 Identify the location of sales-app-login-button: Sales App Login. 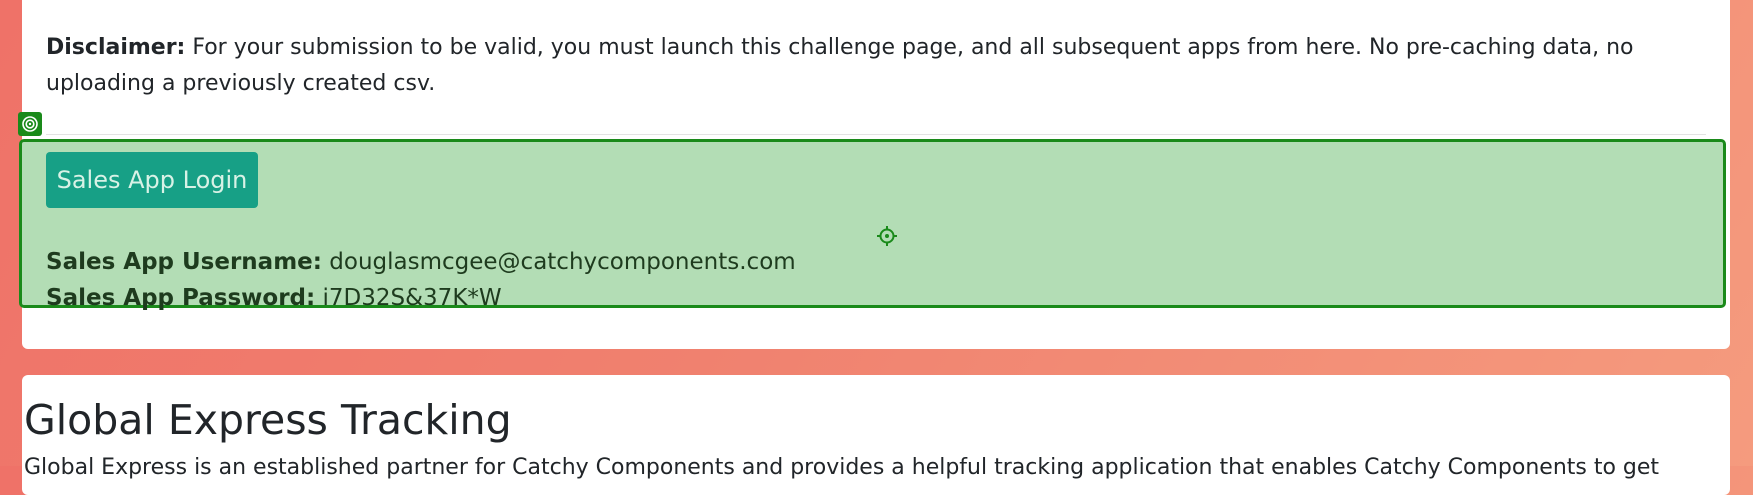
(152, 180).